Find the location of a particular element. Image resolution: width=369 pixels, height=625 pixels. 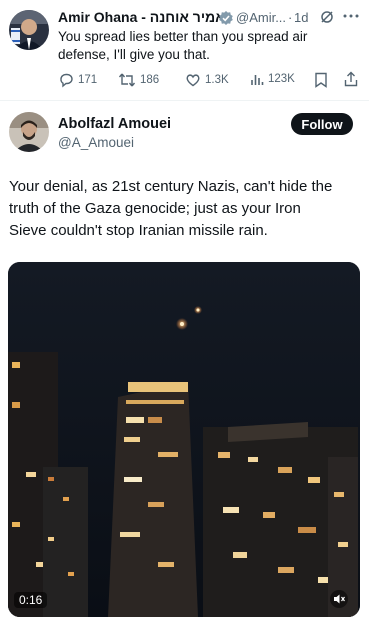

grok-icon is located at coordinates (327, 17).